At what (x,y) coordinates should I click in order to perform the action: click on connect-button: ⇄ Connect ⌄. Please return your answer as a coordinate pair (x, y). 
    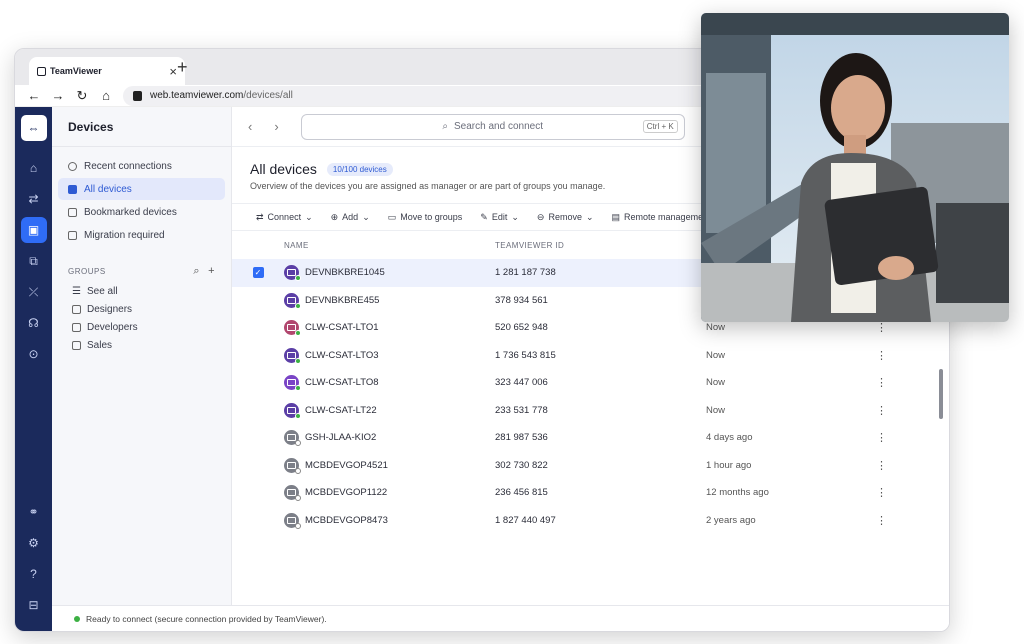
    Looking at the image, I should click on (284, 217).